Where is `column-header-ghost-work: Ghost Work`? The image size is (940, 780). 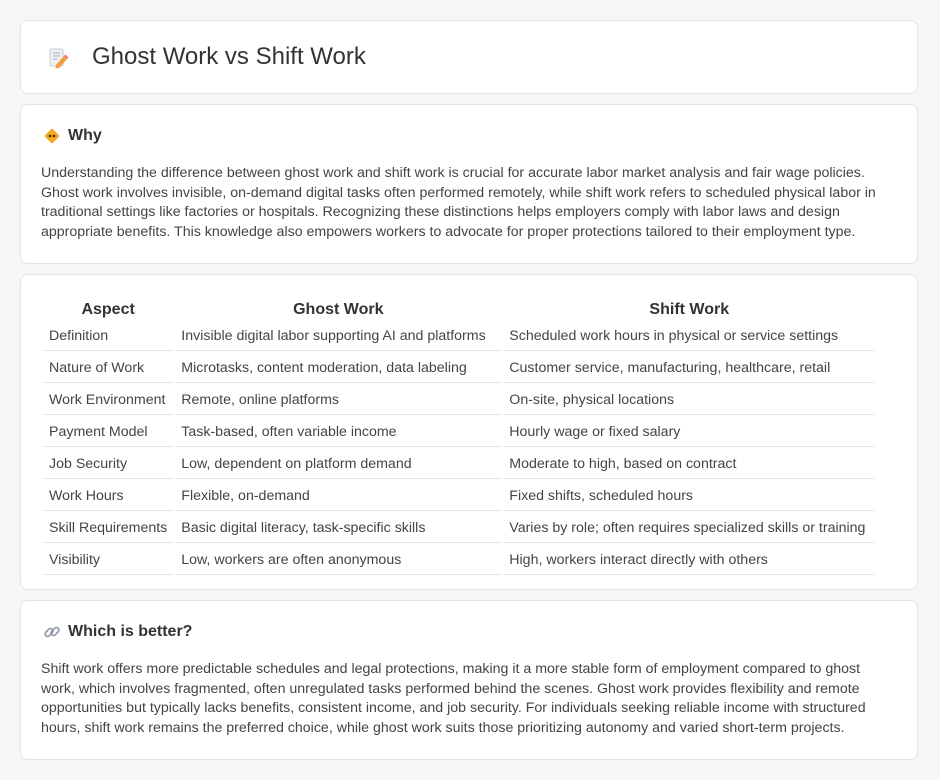
column-header-ghost-work: Ghost Work is located at coordinates (338, 309).